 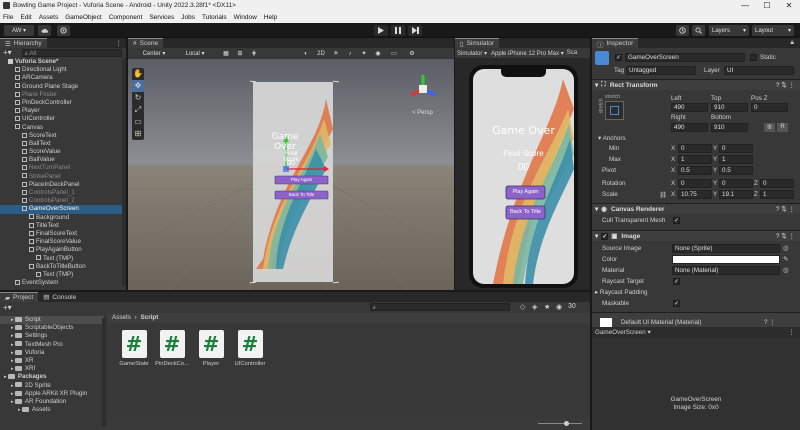 What do you see at coordinates (8, 17) in the screenshot?
I see `menu-file: File` at bounding box center [8, 17].